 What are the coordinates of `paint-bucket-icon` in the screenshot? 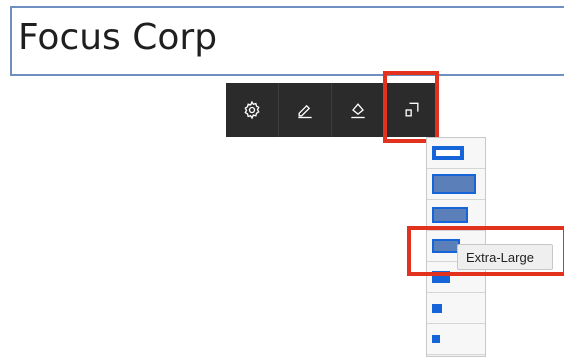 It's located at (358, 111).